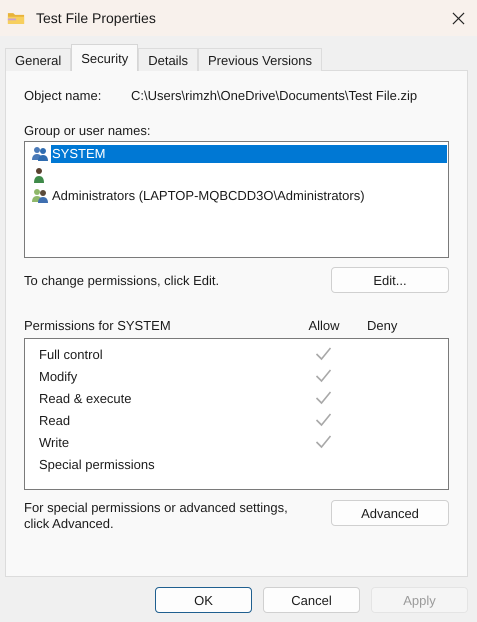  What do you see at coordinates (86, 398) in the screenshot?
I see `permission-name: Read & execute` at bounding box center [86, 398].